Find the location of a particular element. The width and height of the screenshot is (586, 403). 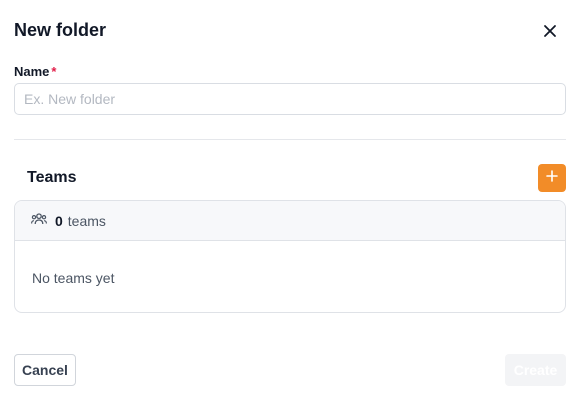

teams-count-label: teams is located at coordinates (86, 220).